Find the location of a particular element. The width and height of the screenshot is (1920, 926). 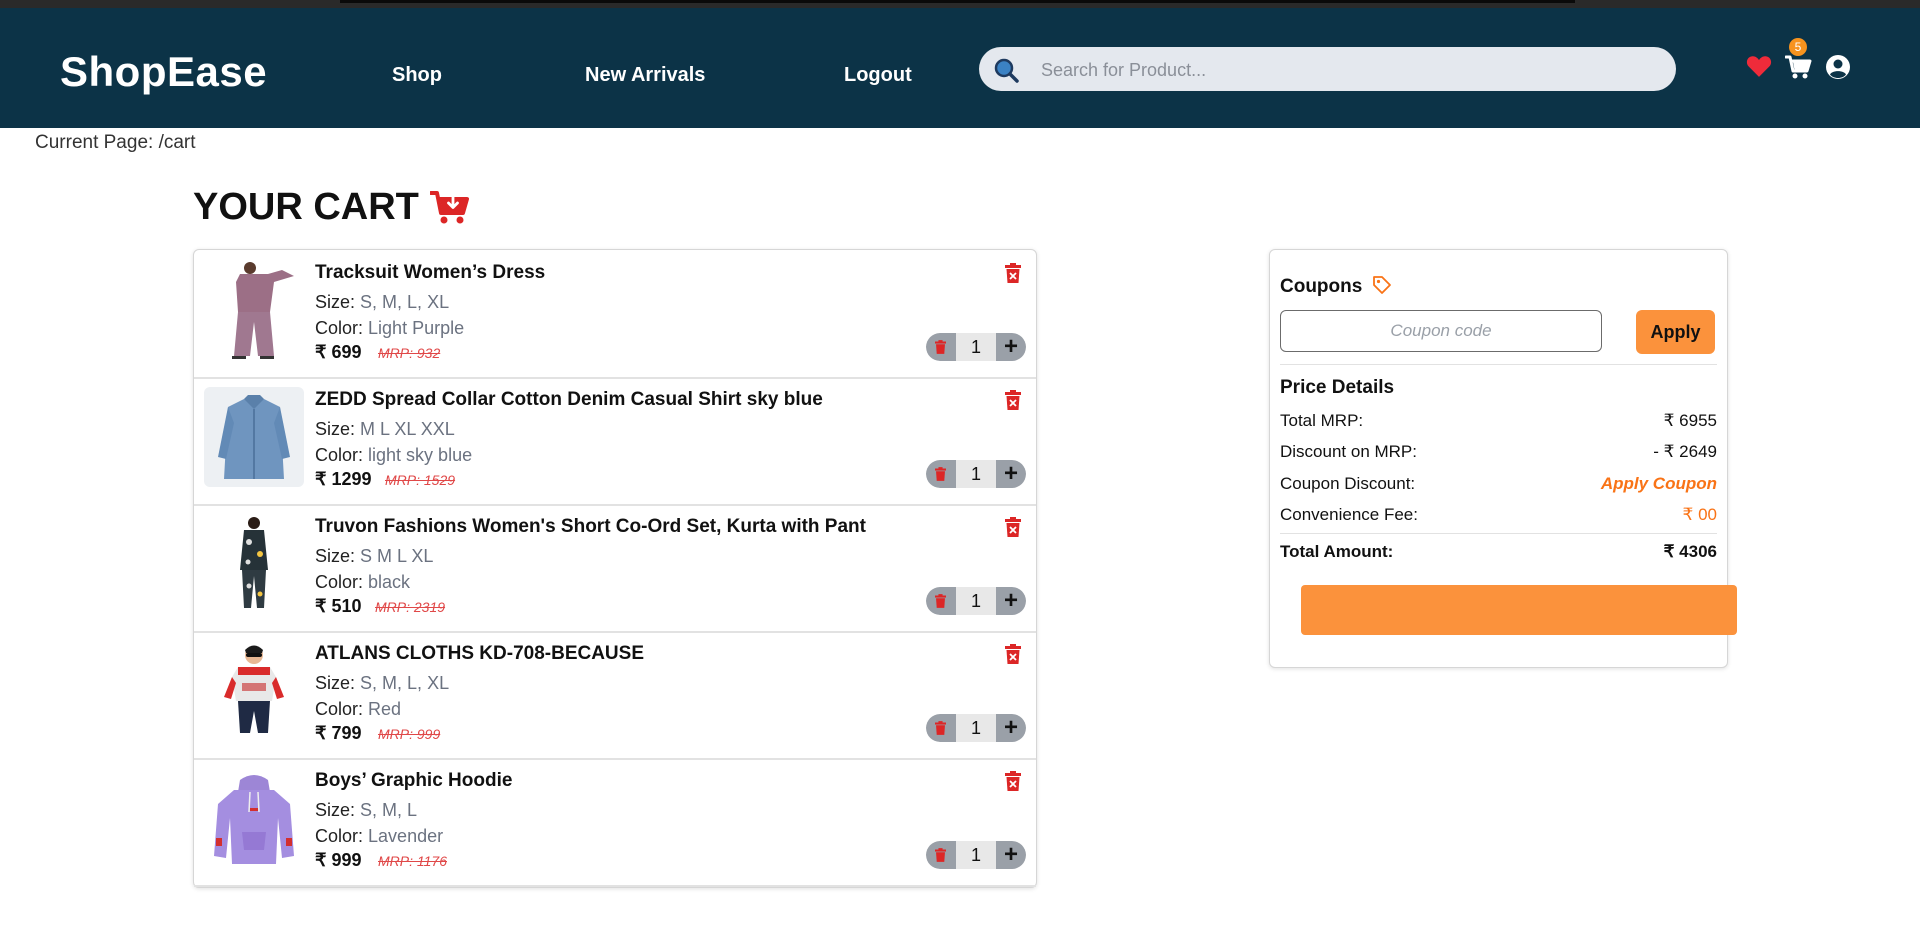

product-mrp: MRP: 932 is located at coordinates (409, 353).